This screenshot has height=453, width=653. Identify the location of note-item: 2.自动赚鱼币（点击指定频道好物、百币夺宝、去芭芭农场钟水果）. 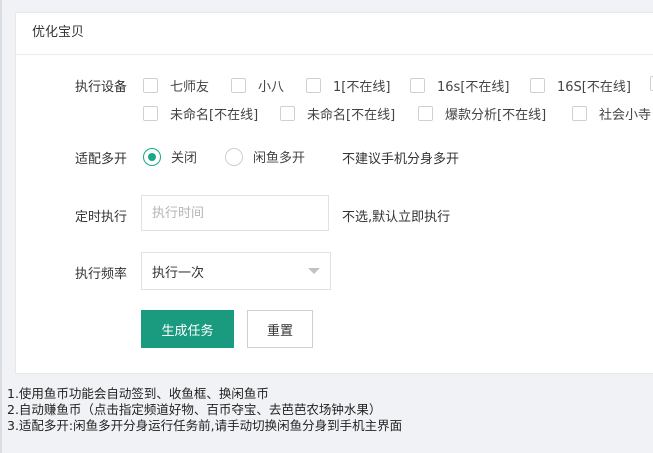
(194, 409).